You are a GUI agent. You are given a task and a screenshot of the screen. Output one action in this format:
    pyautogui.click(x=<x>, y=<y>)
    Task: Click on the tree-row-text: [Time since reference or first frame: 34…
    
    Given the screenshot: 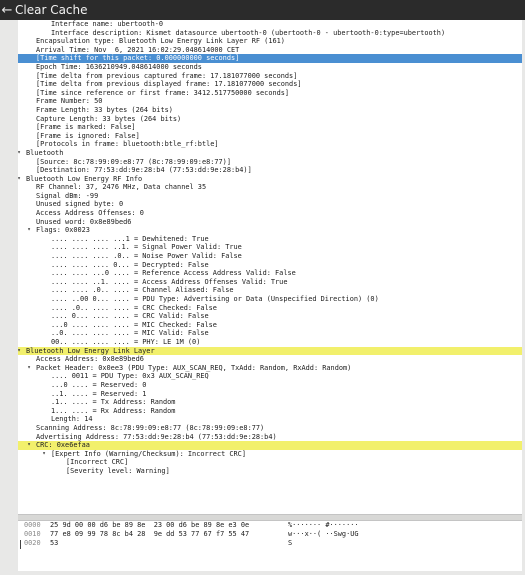 What is the action you would take?
    pyautogui.click(x=163, y=92)
    